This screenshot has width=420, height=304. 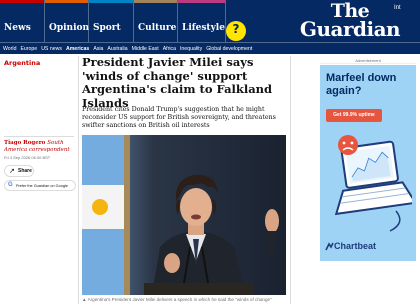 What do you see at coordinates (22, 21) in the screenshot?
I see `pillar-news: News` at bounding box center [22, 21].